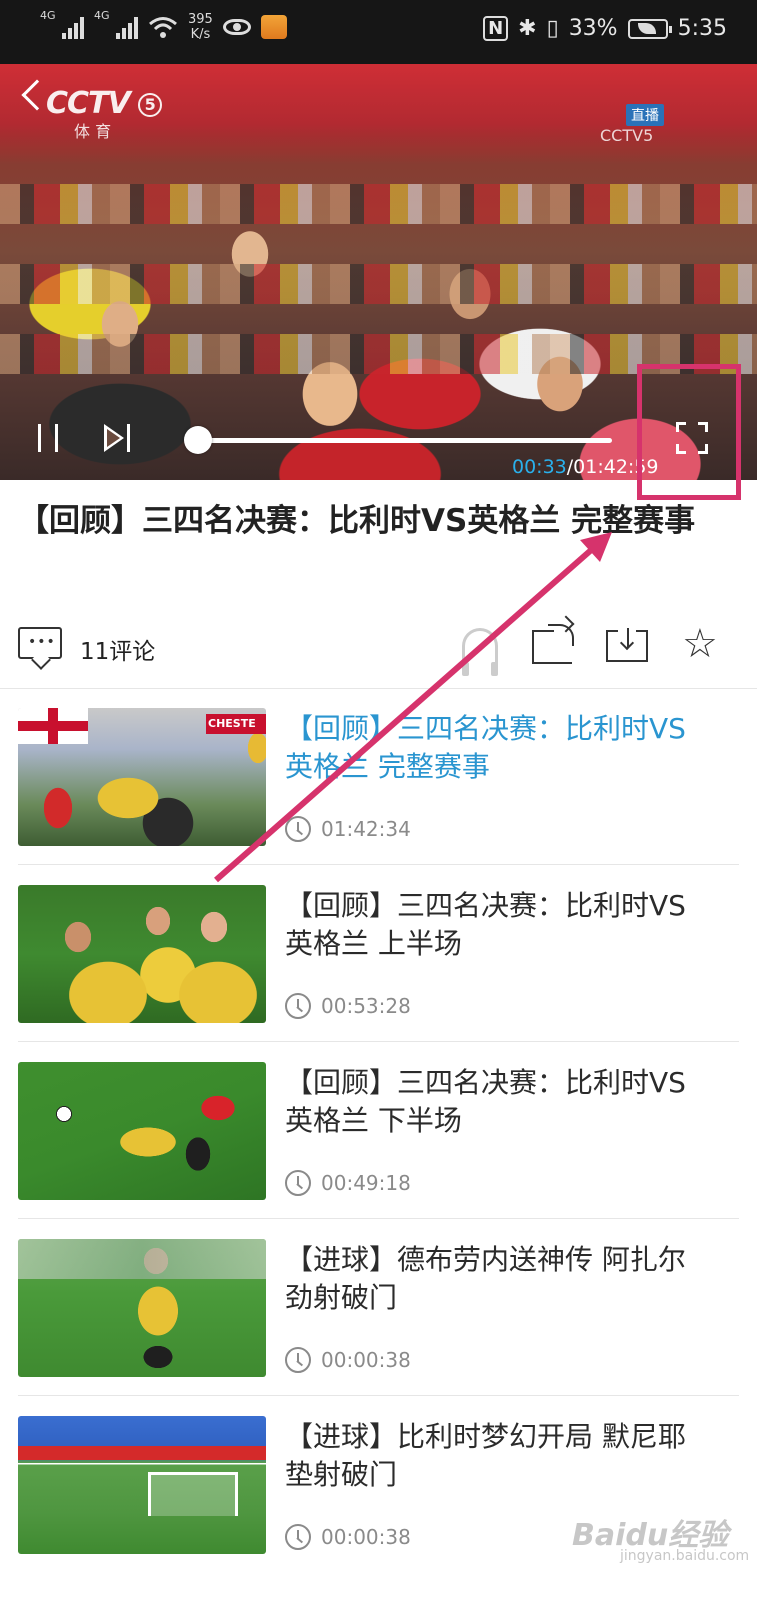  What do you see at coordinates (378, 32) in the screenshot?
I see `status-bar: 4G 4G 395 K/s N ✱ ▯ 33% 5:35` at bounding box center [378, 32].